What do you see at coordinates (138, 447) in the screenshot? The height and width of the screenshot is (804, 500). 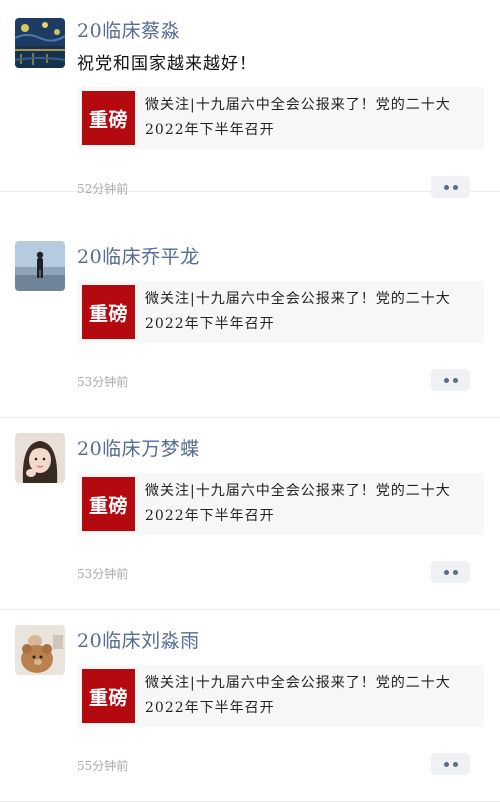 I see `post-nickname: 20临床万梦蝶` at bounding box center [138, 447].